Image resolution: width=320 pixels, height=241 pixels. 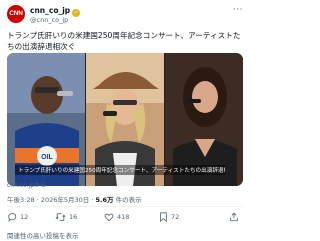 What do you see at coordinates (47, 157) in the screenshot?
I see `svg-text: OIL` at bounding box center [47, 157].